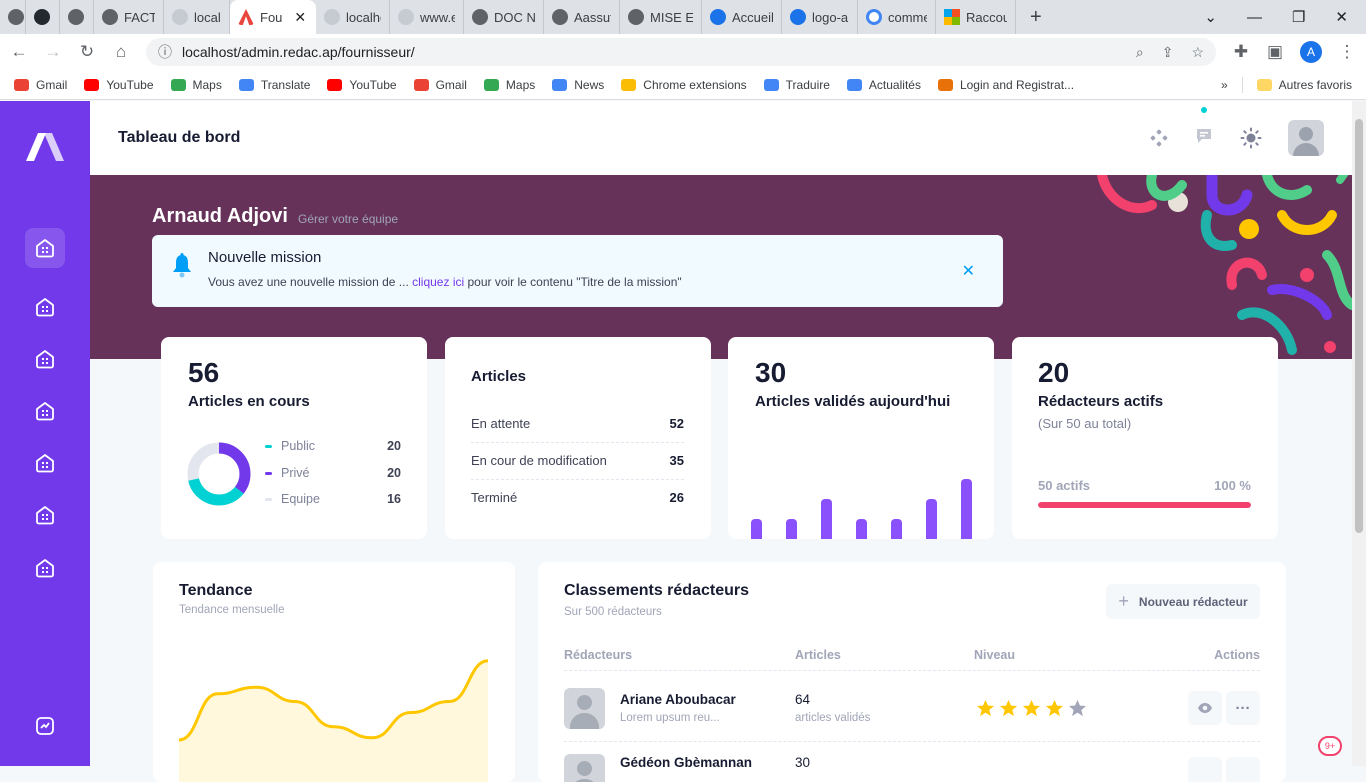 Image resolution: width=1366 pixels, height=782 pixels. I want to click on messages-button, so click(1204, 128).